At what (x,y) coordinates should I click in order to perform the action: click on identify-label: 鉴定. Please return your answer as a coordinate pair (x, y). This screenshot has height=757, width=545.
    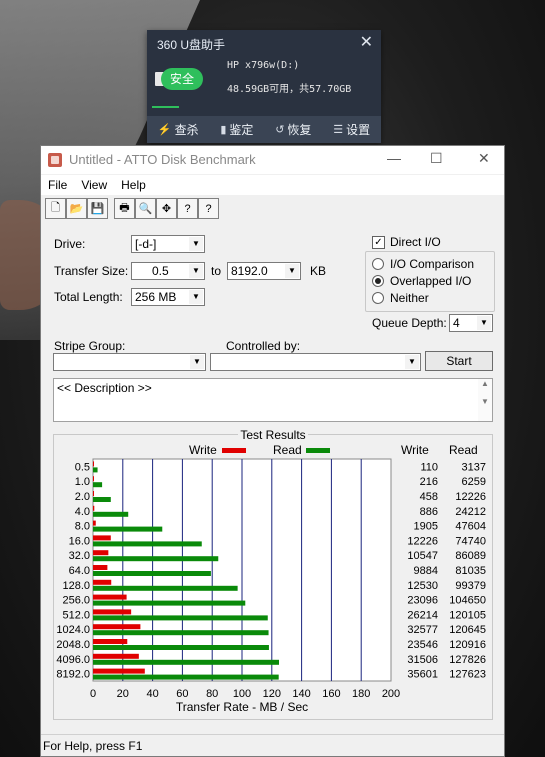
    Looking at the image, I should click on (241, 130).